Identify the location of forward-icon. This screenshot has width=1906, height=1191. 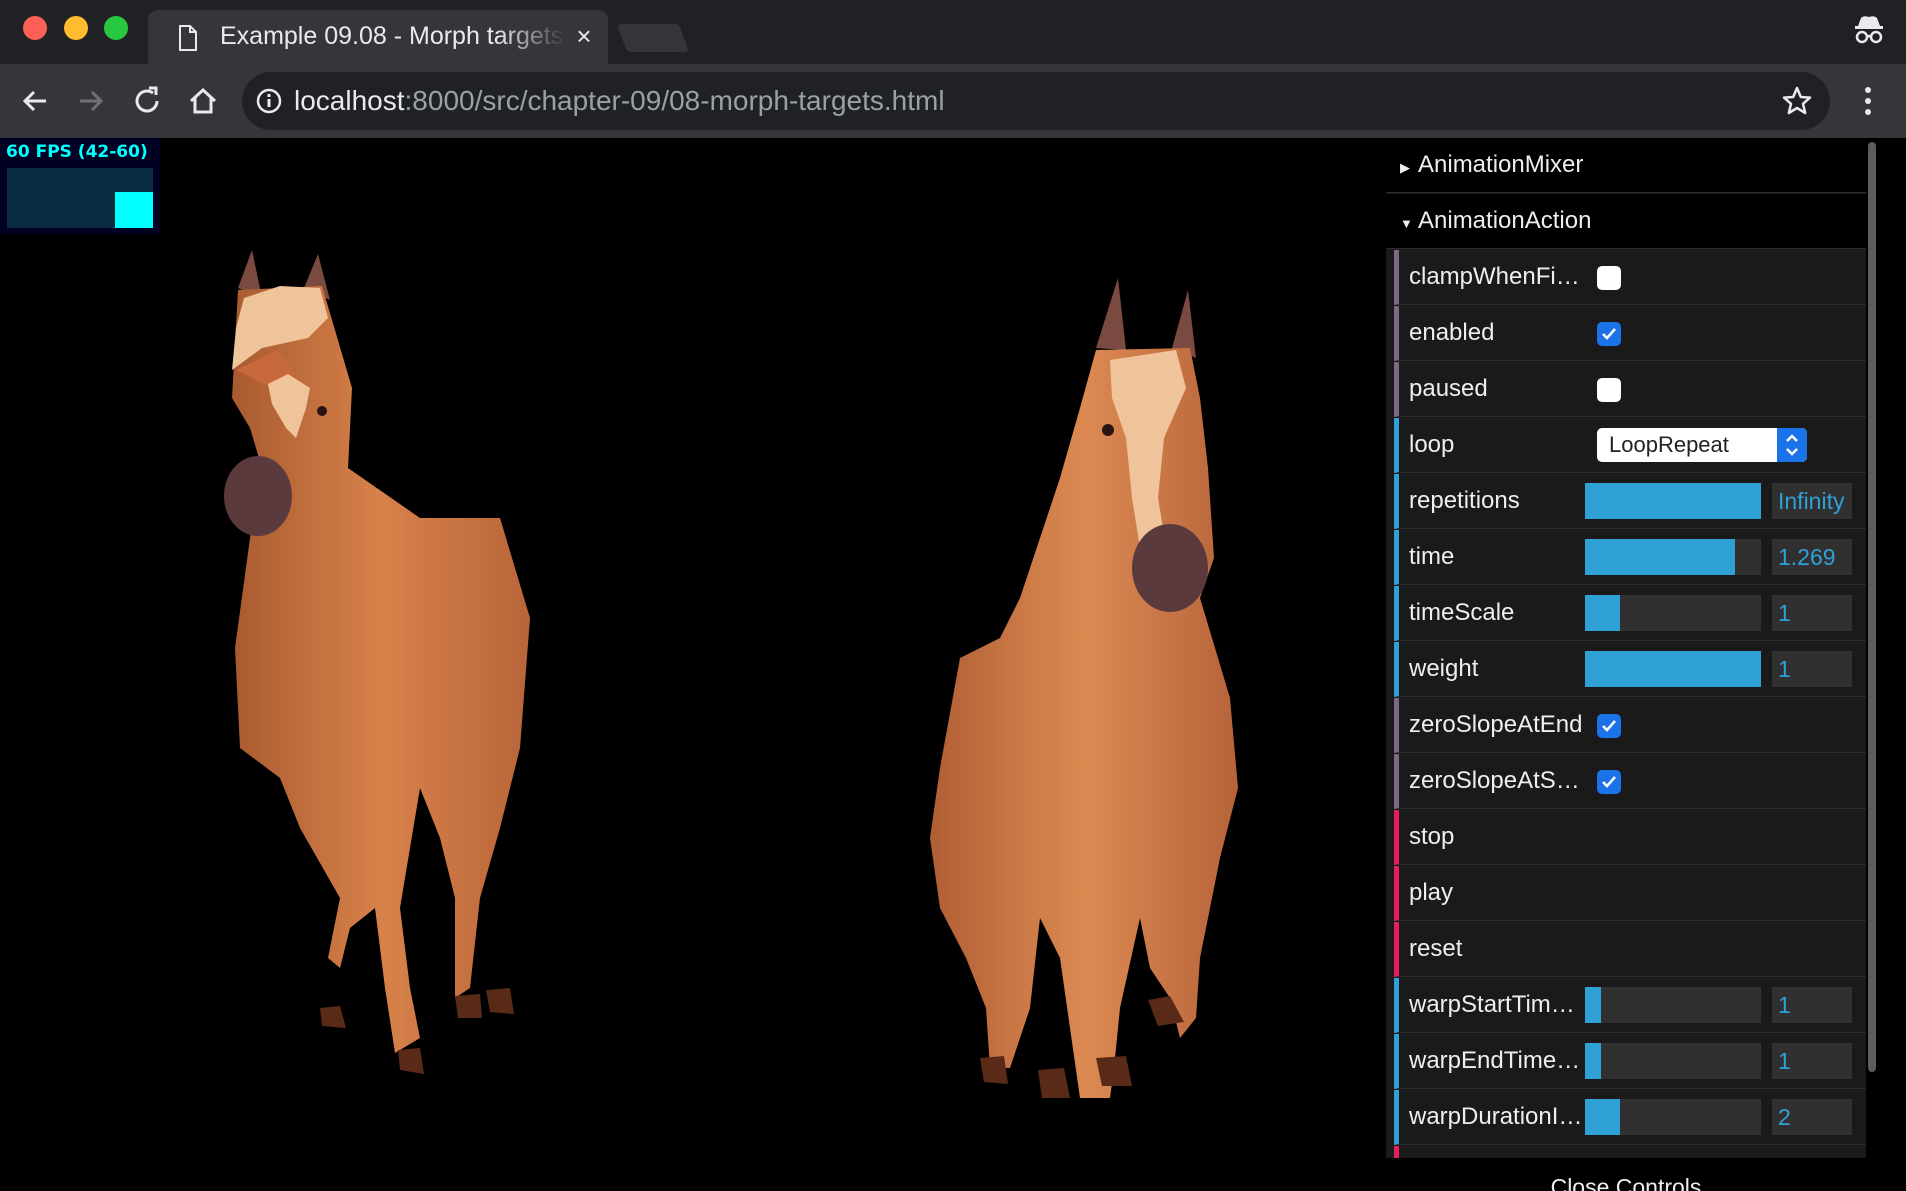
(92, 101).